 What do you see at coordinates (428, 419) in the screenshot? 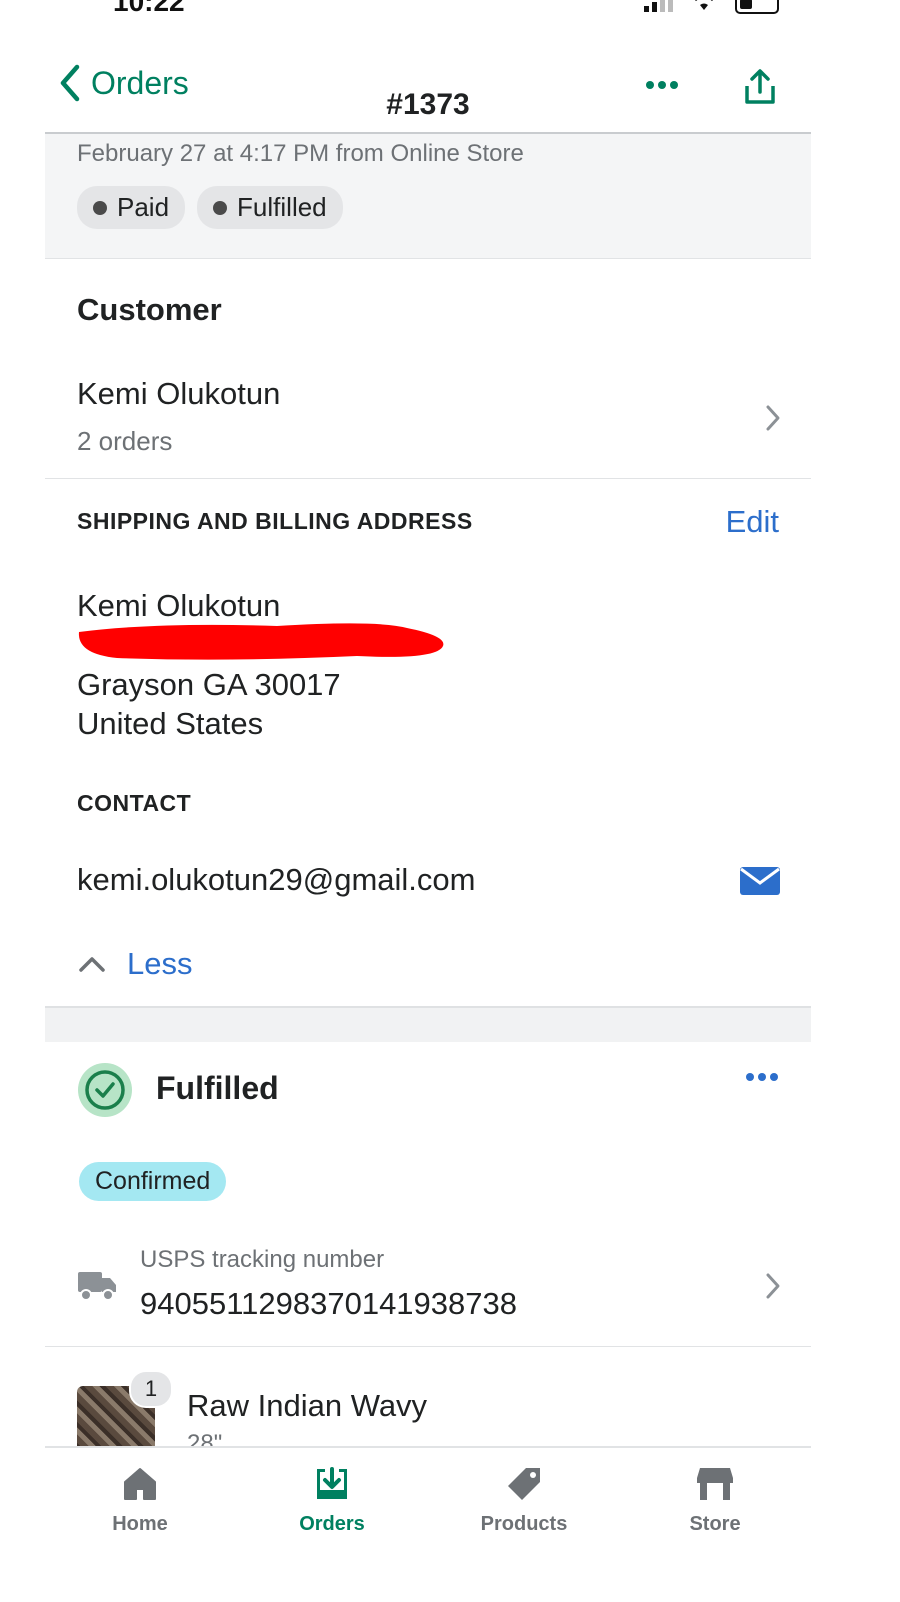
I see `customer-row: Kemi Olukotun 2 orders` at bounding box center [428, 419].